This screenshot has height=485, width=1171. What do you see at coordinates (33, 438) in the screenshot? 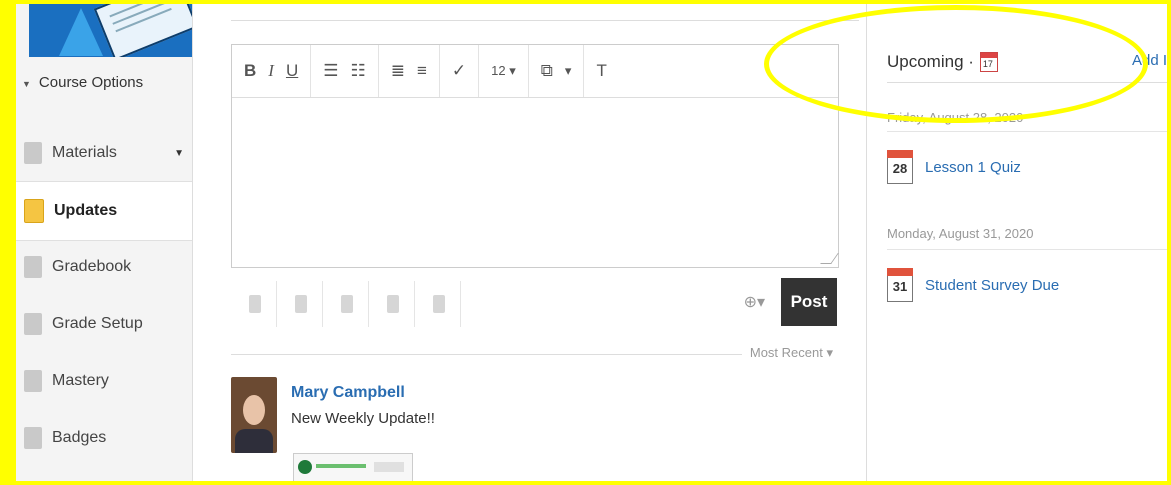
I see `badges-icon` at bounding box center [33, 438].